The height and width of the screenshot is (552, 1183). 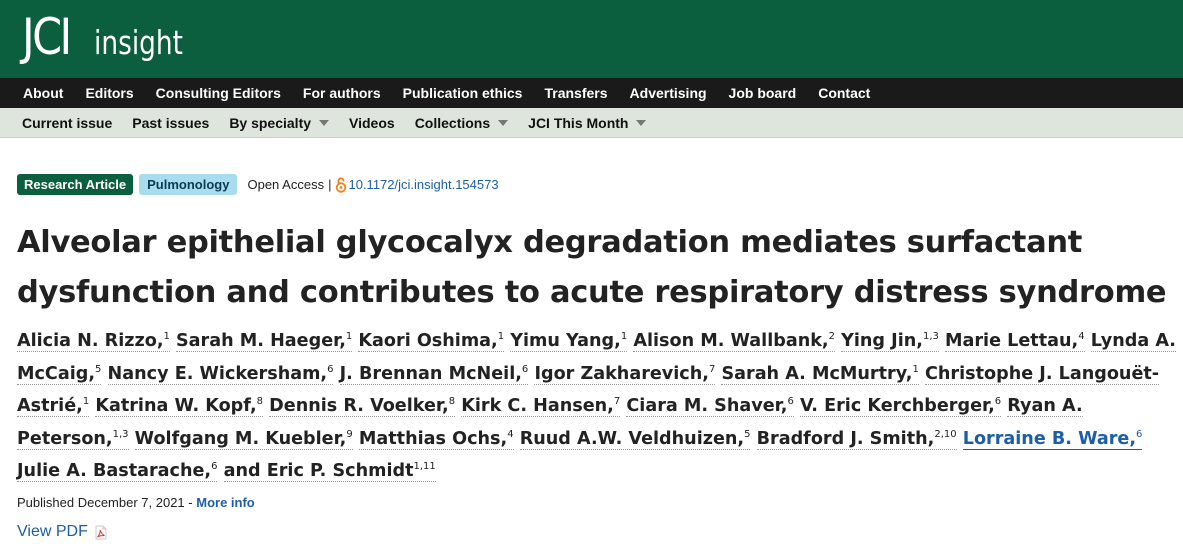 I want to click on nav-collections-label: Collections, so click(x=452, y=122).